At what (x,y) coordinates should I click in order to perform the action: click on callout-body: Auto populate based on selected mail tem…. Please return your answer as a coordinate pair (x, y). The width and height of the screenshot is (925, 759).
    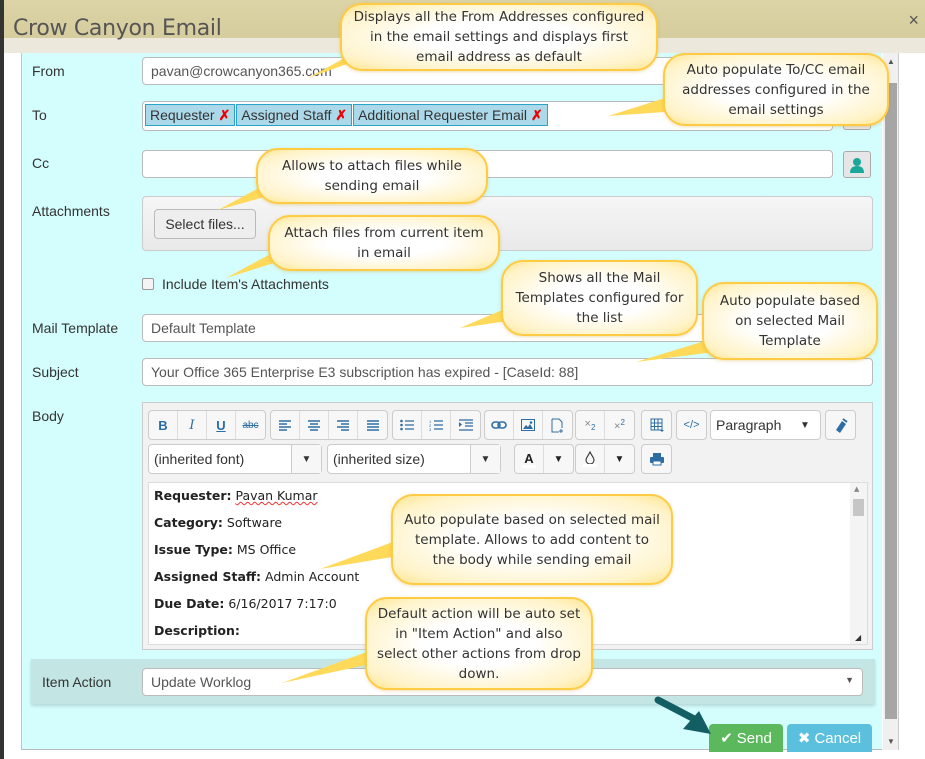
    Looking at the image, I should click on (532, 539).